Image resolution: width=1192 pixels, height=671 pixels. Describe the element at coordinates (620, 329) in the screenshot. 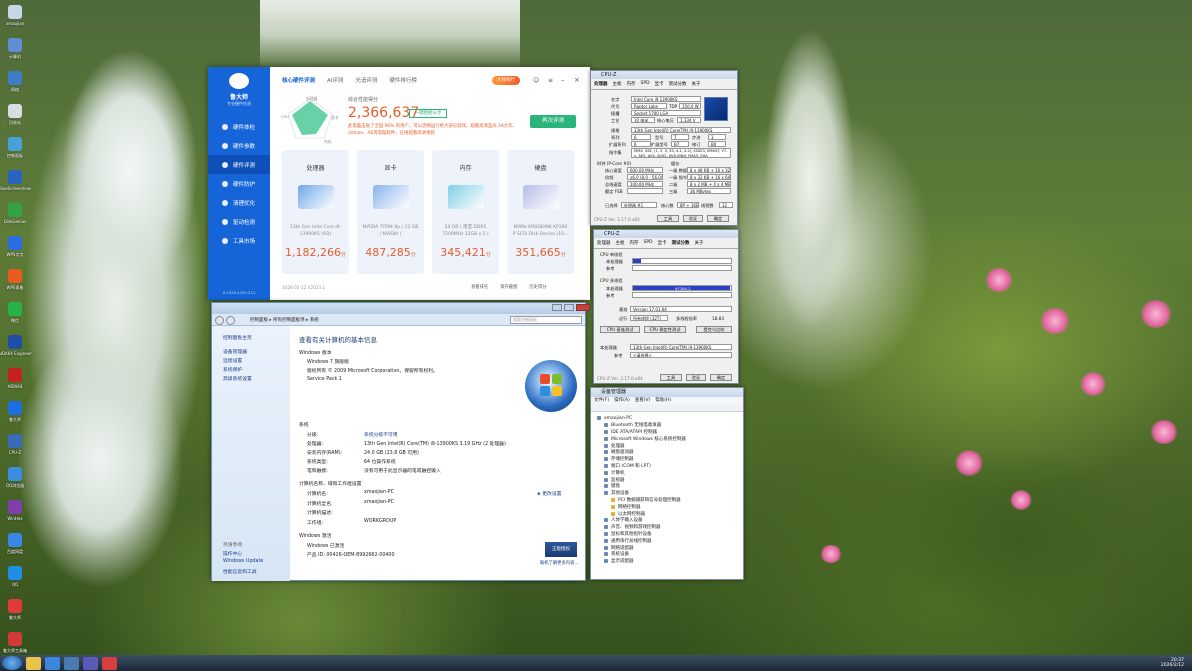

I see `cpu-bench-button: CPU 基准测试` at that location.